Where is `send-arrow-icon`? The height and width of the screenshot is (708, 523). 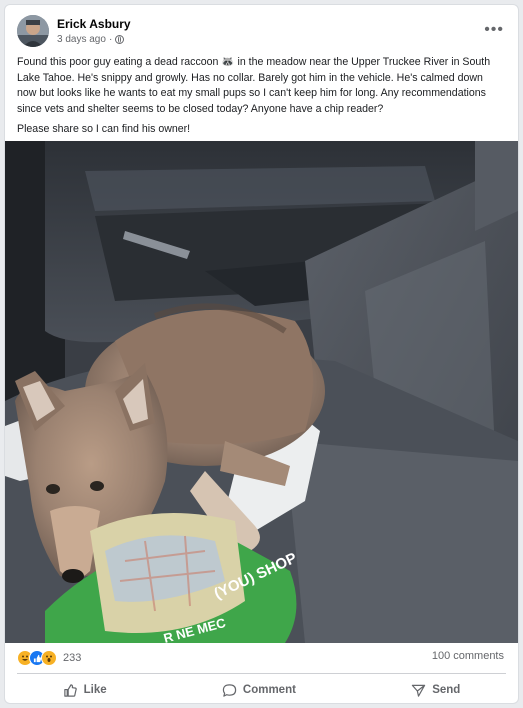
send-arrow-icon is located at coordinates (419, 690).